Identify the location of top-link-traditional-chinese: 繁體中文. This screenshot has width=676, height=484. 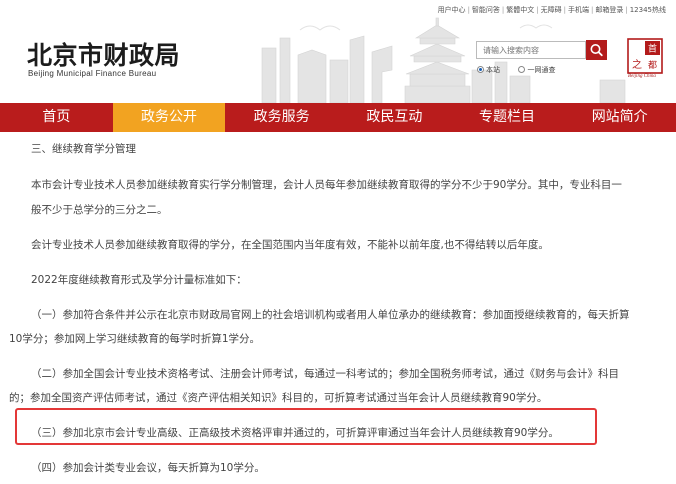
(520, 10).